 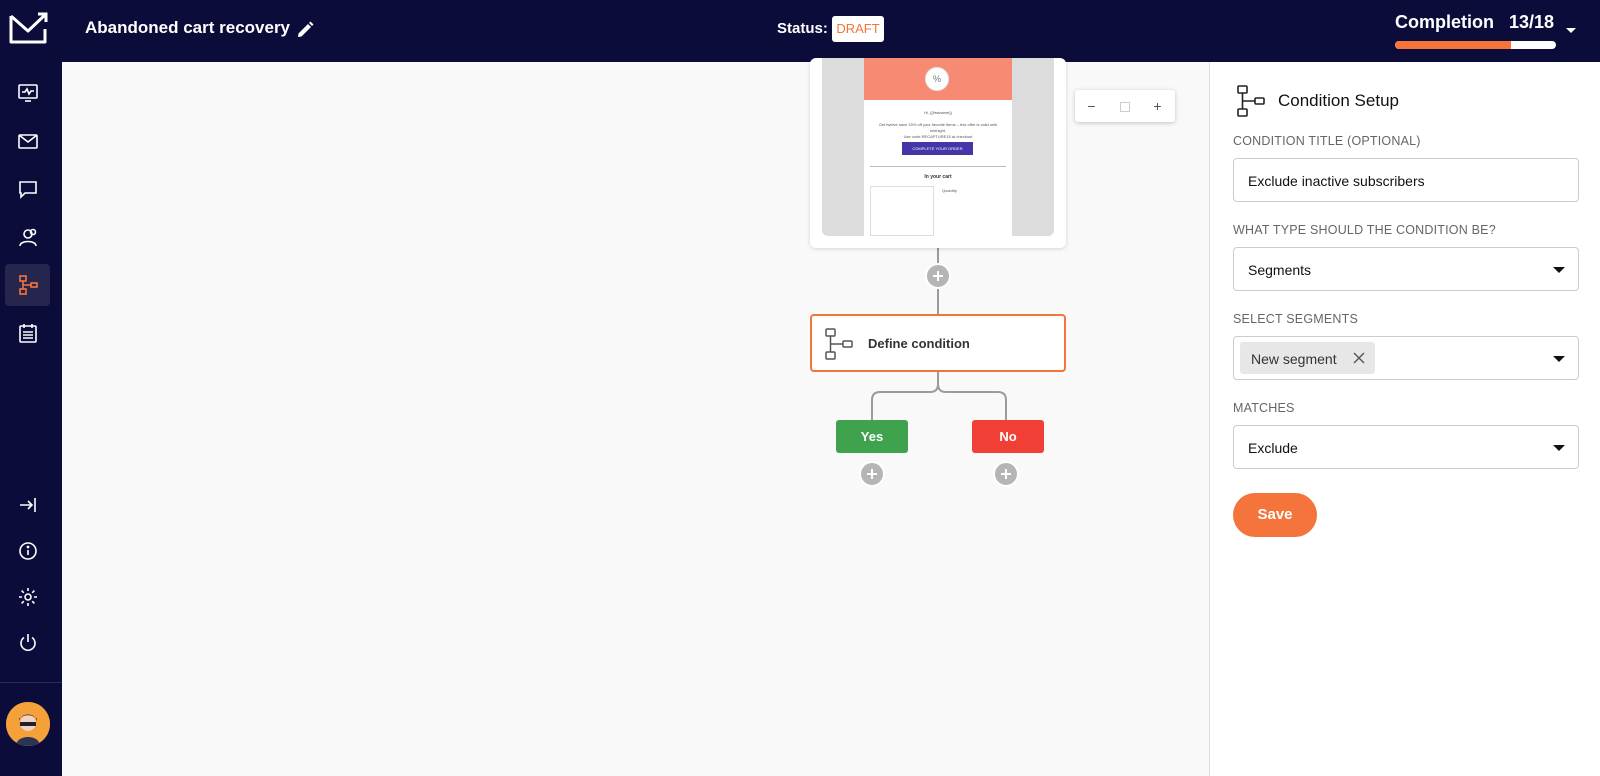 I want to click on gear-icon, so click(x=27, y=597).